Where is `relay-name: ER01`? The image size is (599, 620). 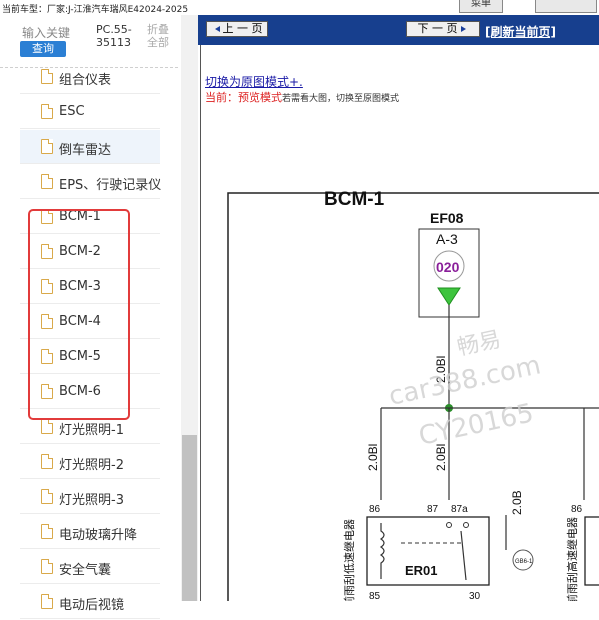 relay-name: ER01 is located at coordinates (421, 570).